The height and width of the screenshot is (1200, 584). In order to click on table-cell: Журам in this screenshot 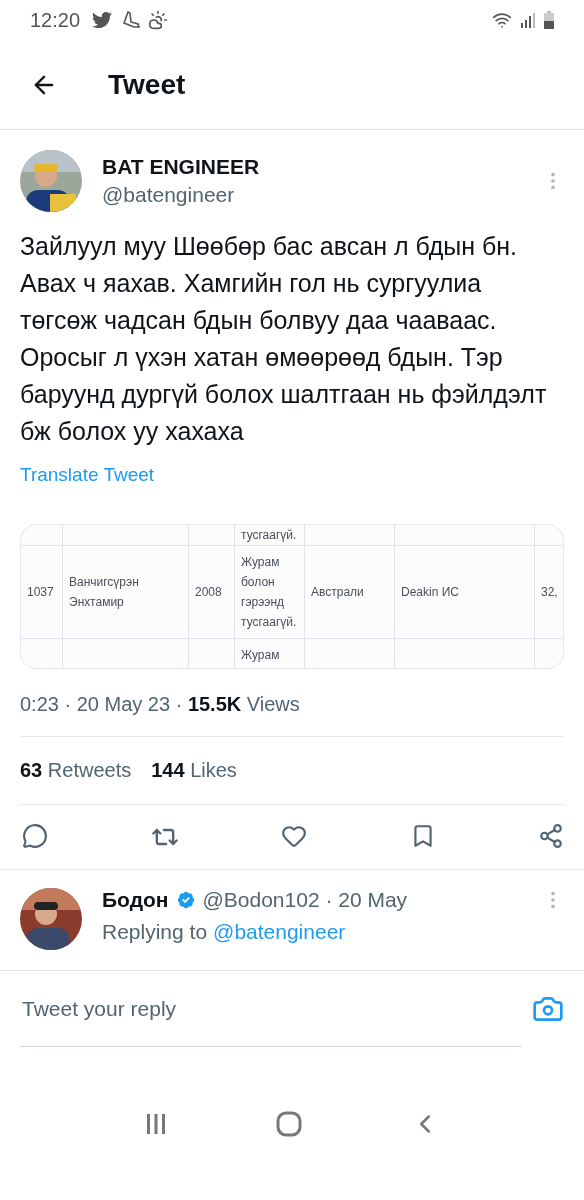, I will do `click(270, 653)`.